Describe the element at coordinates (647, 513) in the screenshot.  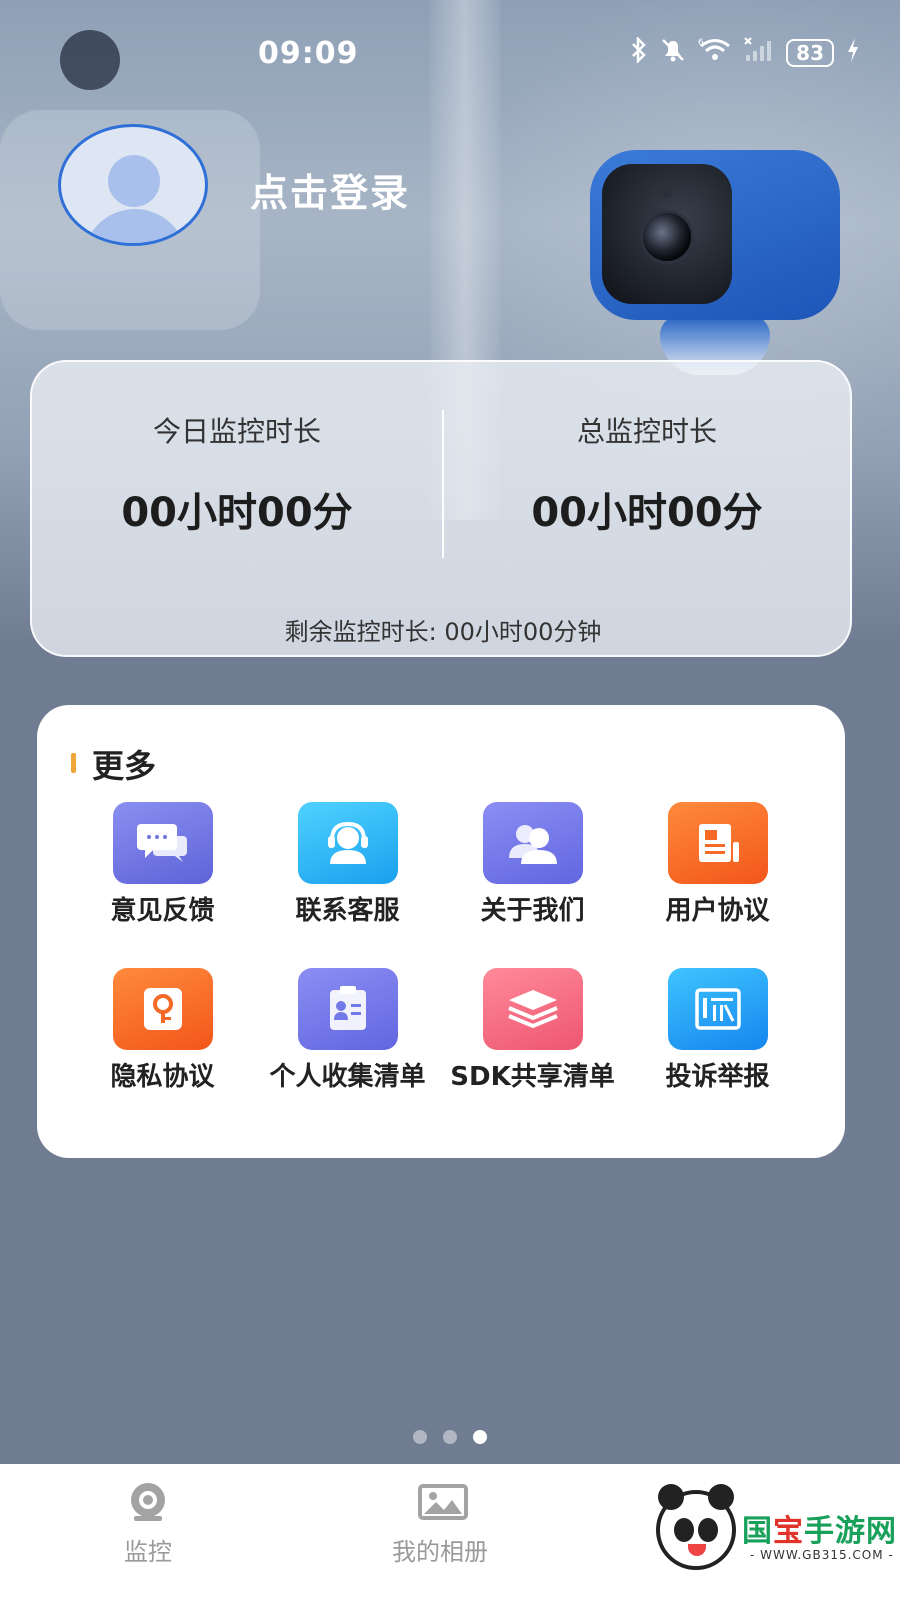
I see `total-value: 00小时00分` at that location.